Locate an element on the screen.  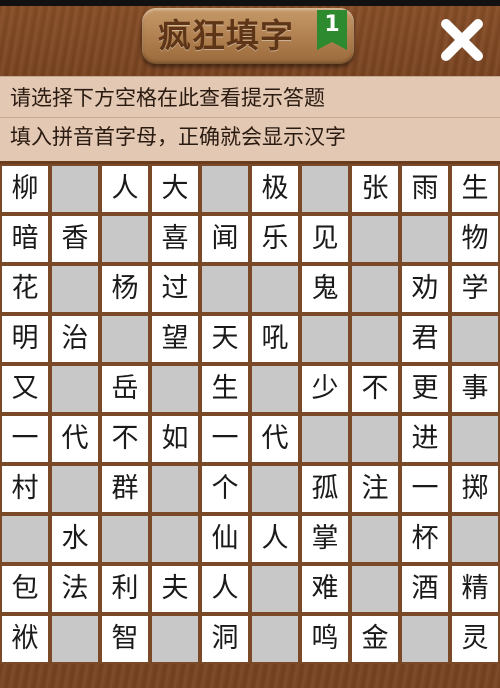
grid-cell: 事 is located at coordinates (475, 389).